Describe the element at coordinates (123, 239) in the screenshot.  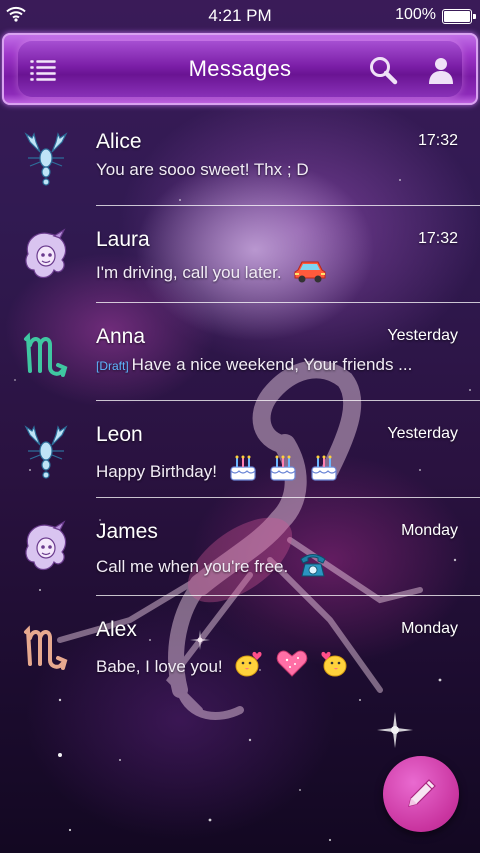
I see `contact-name: Laura` at that location.